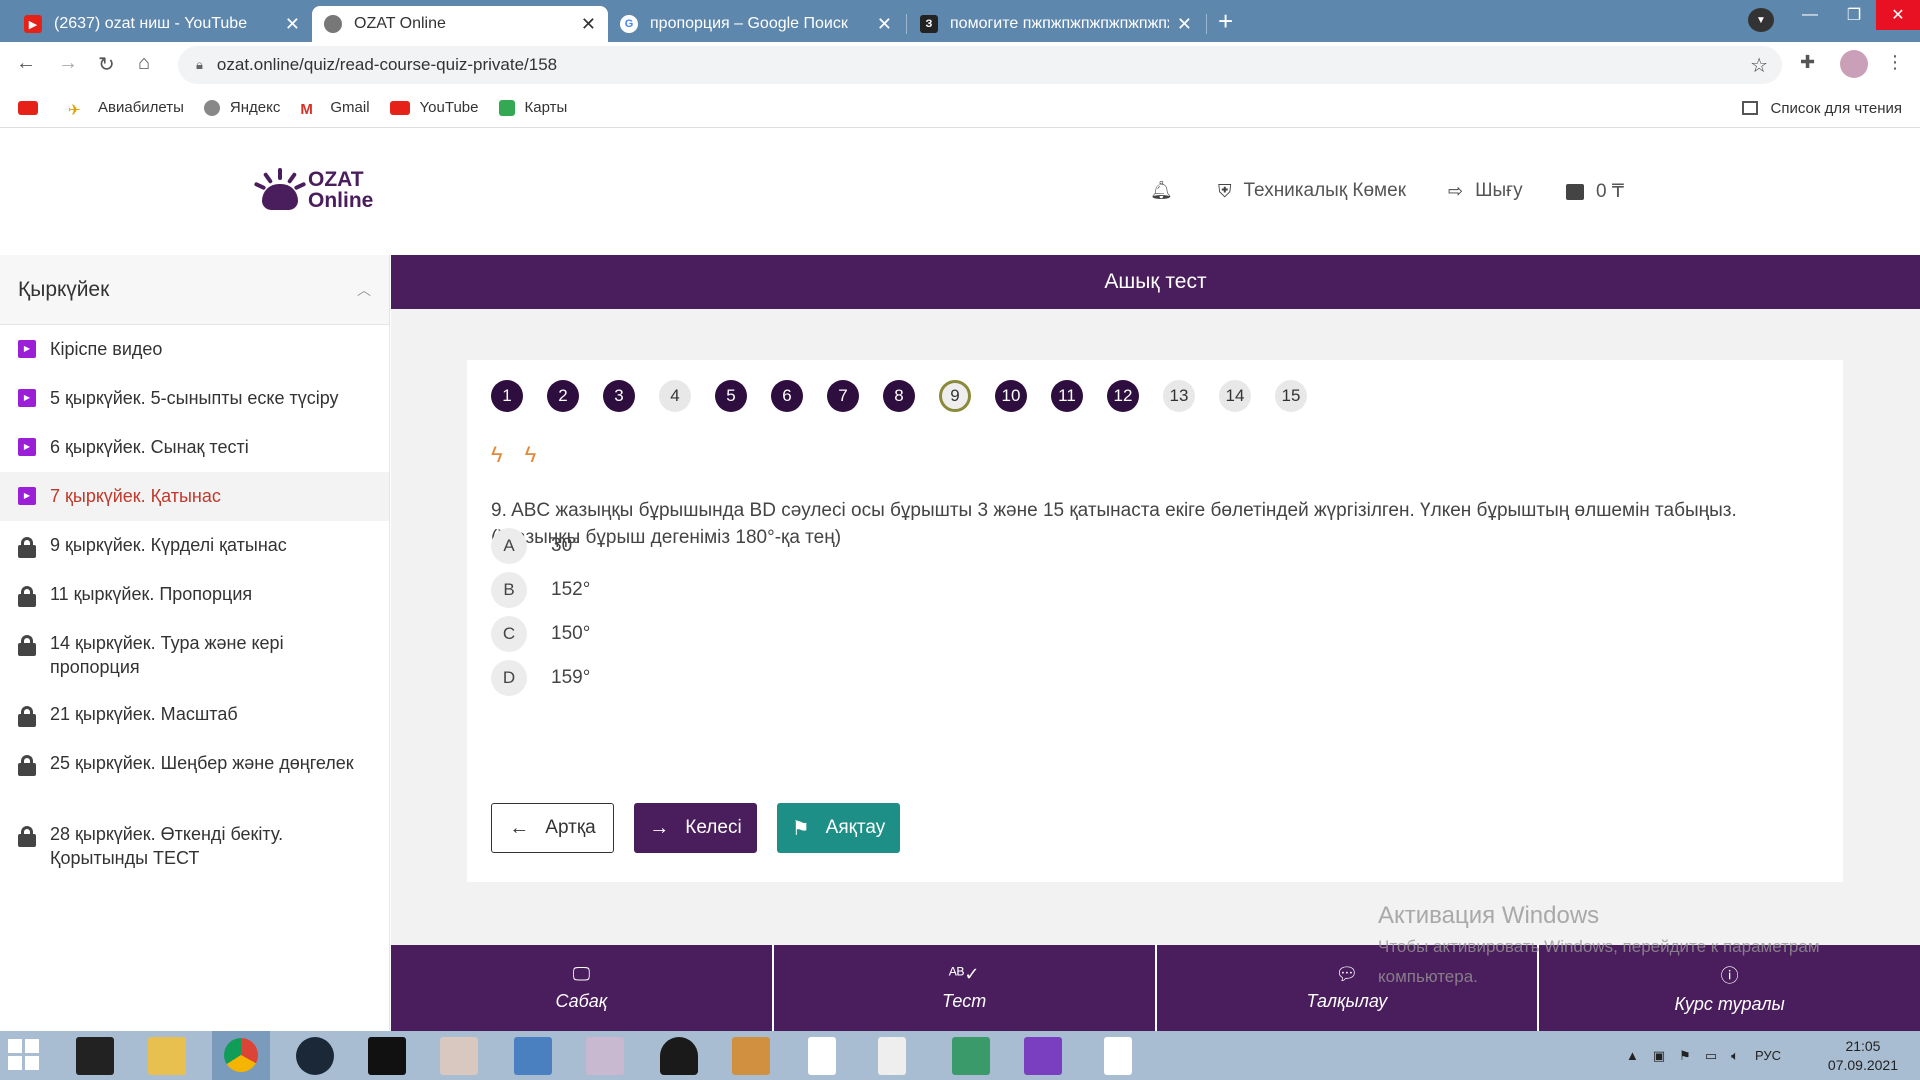 The width and height of the screenshot is (1920, 1080). I want to click on bookmark-aviabilety: ✈ Авиабилеты, so click(126, 109).